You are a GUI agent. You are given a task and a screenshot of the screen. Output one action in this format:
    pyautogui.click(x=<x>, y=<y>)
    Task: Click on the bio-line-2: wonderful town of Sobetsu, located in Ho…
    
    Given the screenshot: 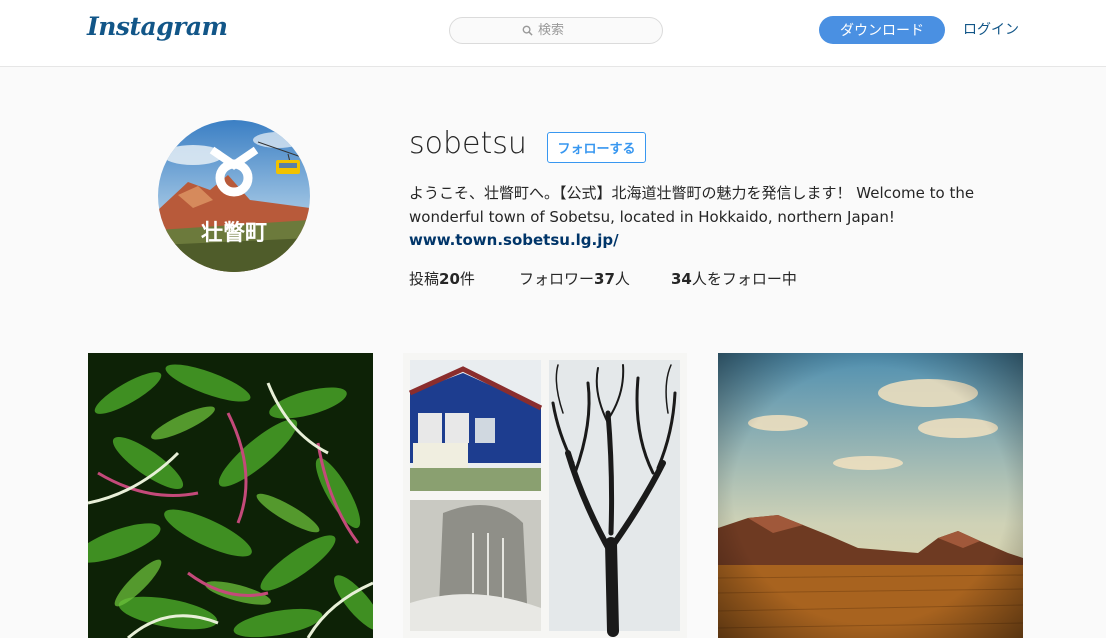 What is the action you would take?
    pyautogui.click(x=652, y=216)
    